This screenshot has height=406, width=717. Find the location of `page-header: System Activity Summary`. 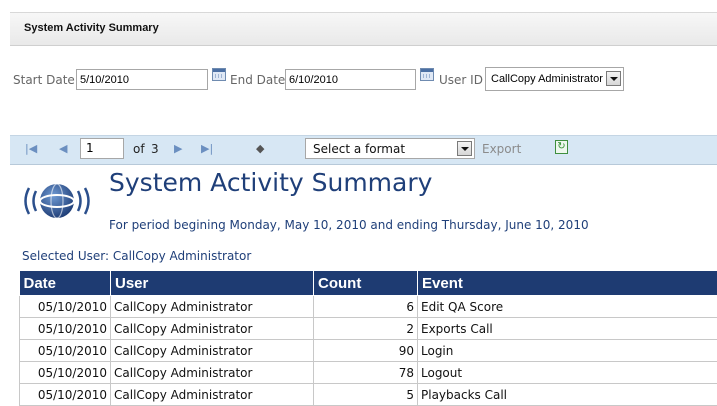

page-header: System Activity Summary is located at coordinates (363, 29).